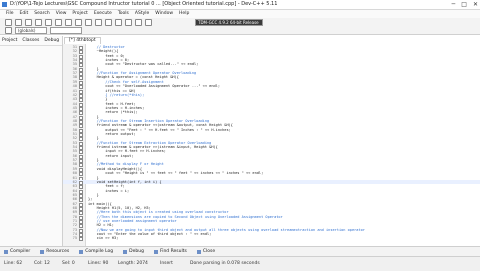  What do you see at coordinates (103, 238) in the screenshot?
I see `code-text: cin >> H3;` at bounding box center [103, 238].